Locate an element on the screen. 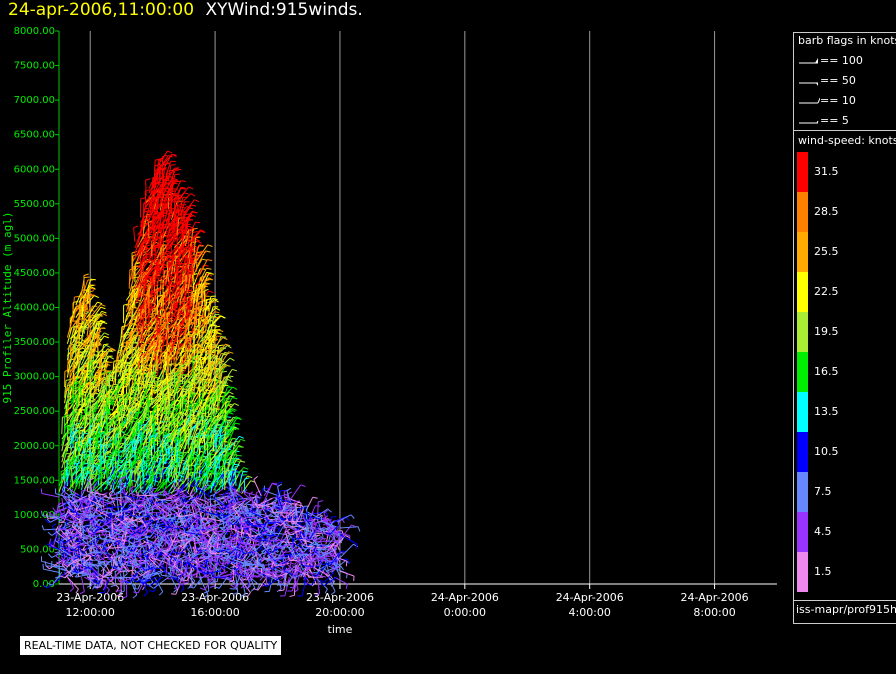  y-tick-label: 1500.00 is located at coordinates (34, 480).